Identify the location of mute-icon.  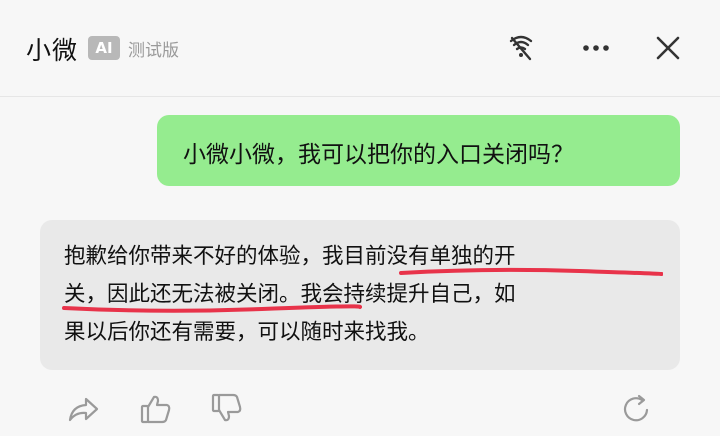
(521, 48).